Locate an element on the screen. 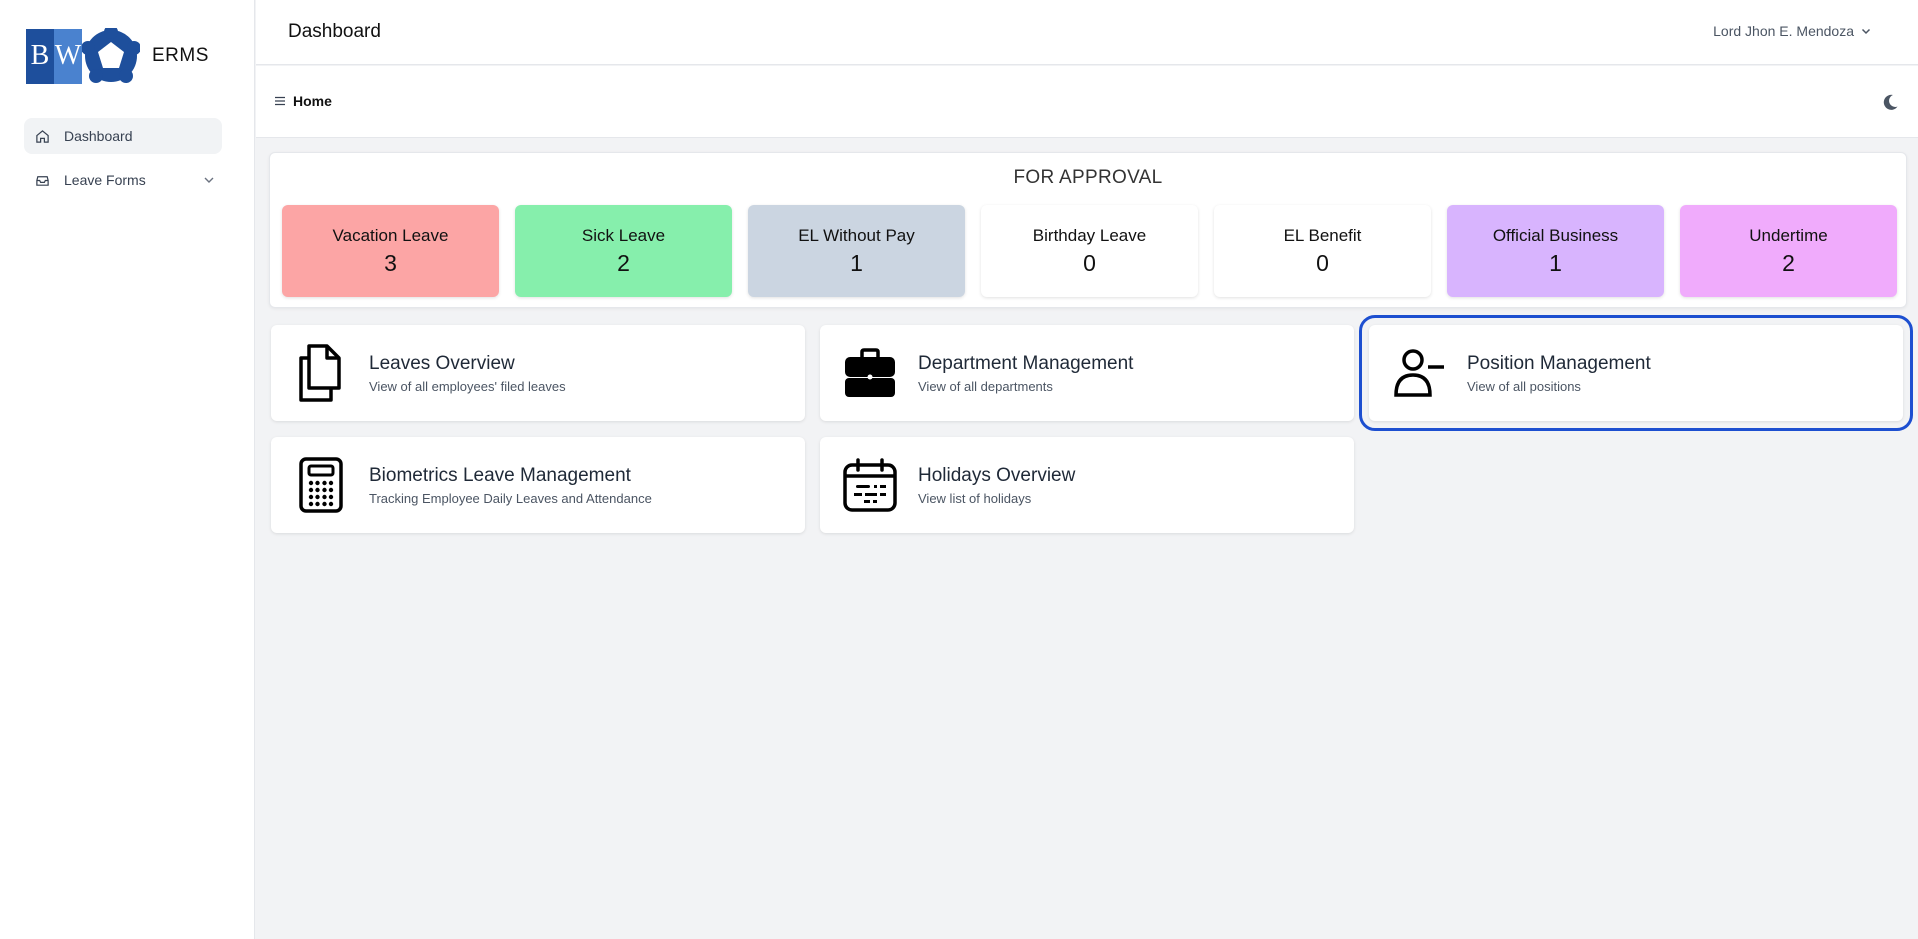 This screenshot has width=1918, height=939. approval-tile-el-benefit: EL Benefit 0 is located at coordinates (1322, 251).